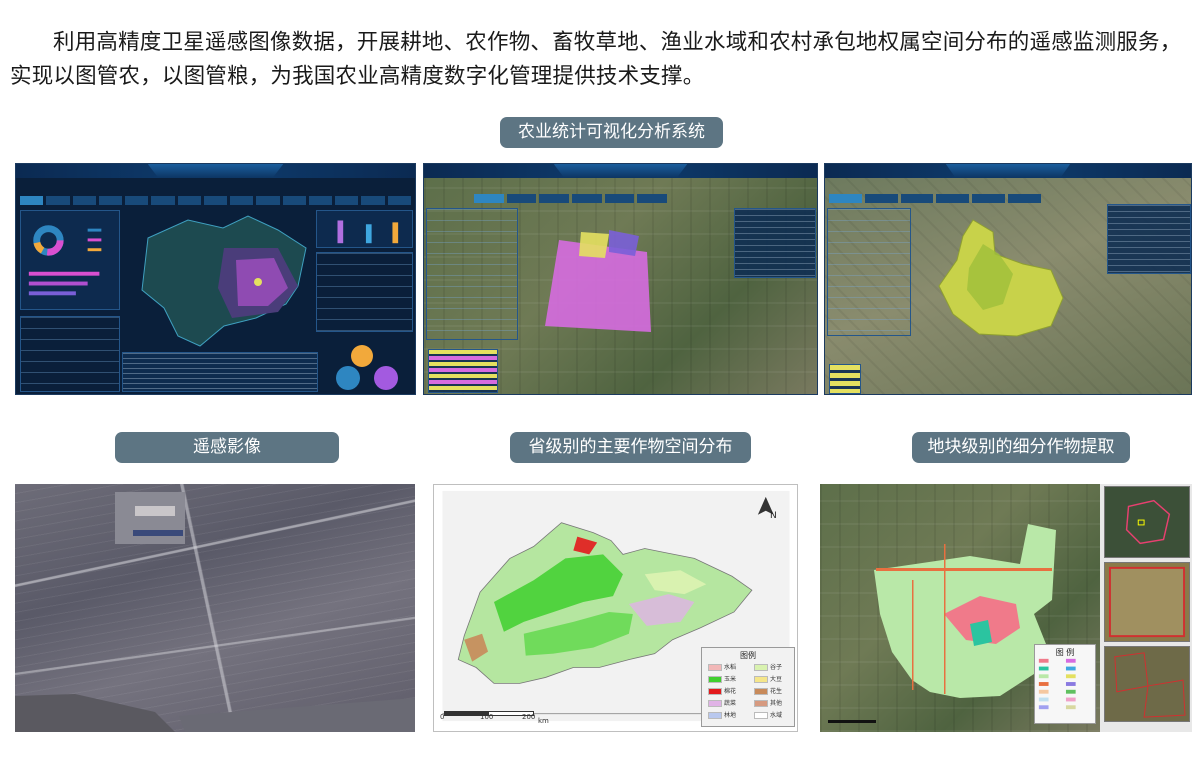  What do you see at coordinates (748, 687) in the screenshot?
I see `map-legend: 图例 水稻 谷子玉米 大豆棉花 花生蔬菜 其他林地 水域` at bounding box center [748, 687].